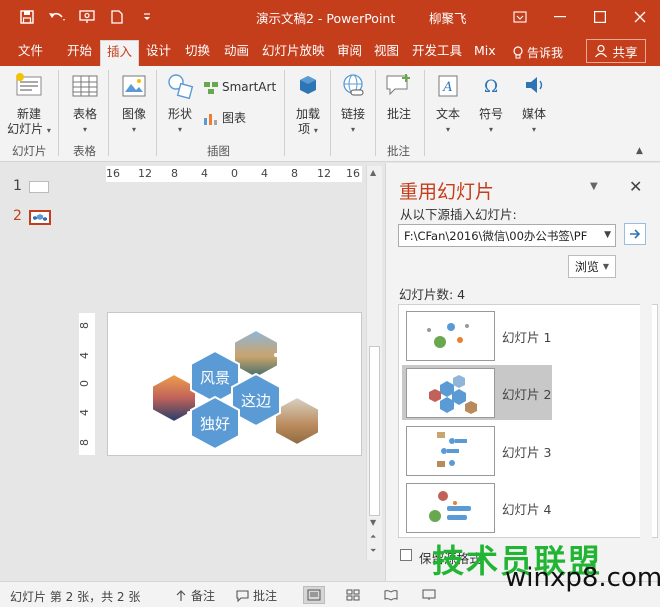 Image resolution: width=660 pixels, height=607 pixels. What do you see at coordinates (639, 151) in the screenshot?
I see `collapse-ribbon-icon: ▲` at bounding box center [639, 151].